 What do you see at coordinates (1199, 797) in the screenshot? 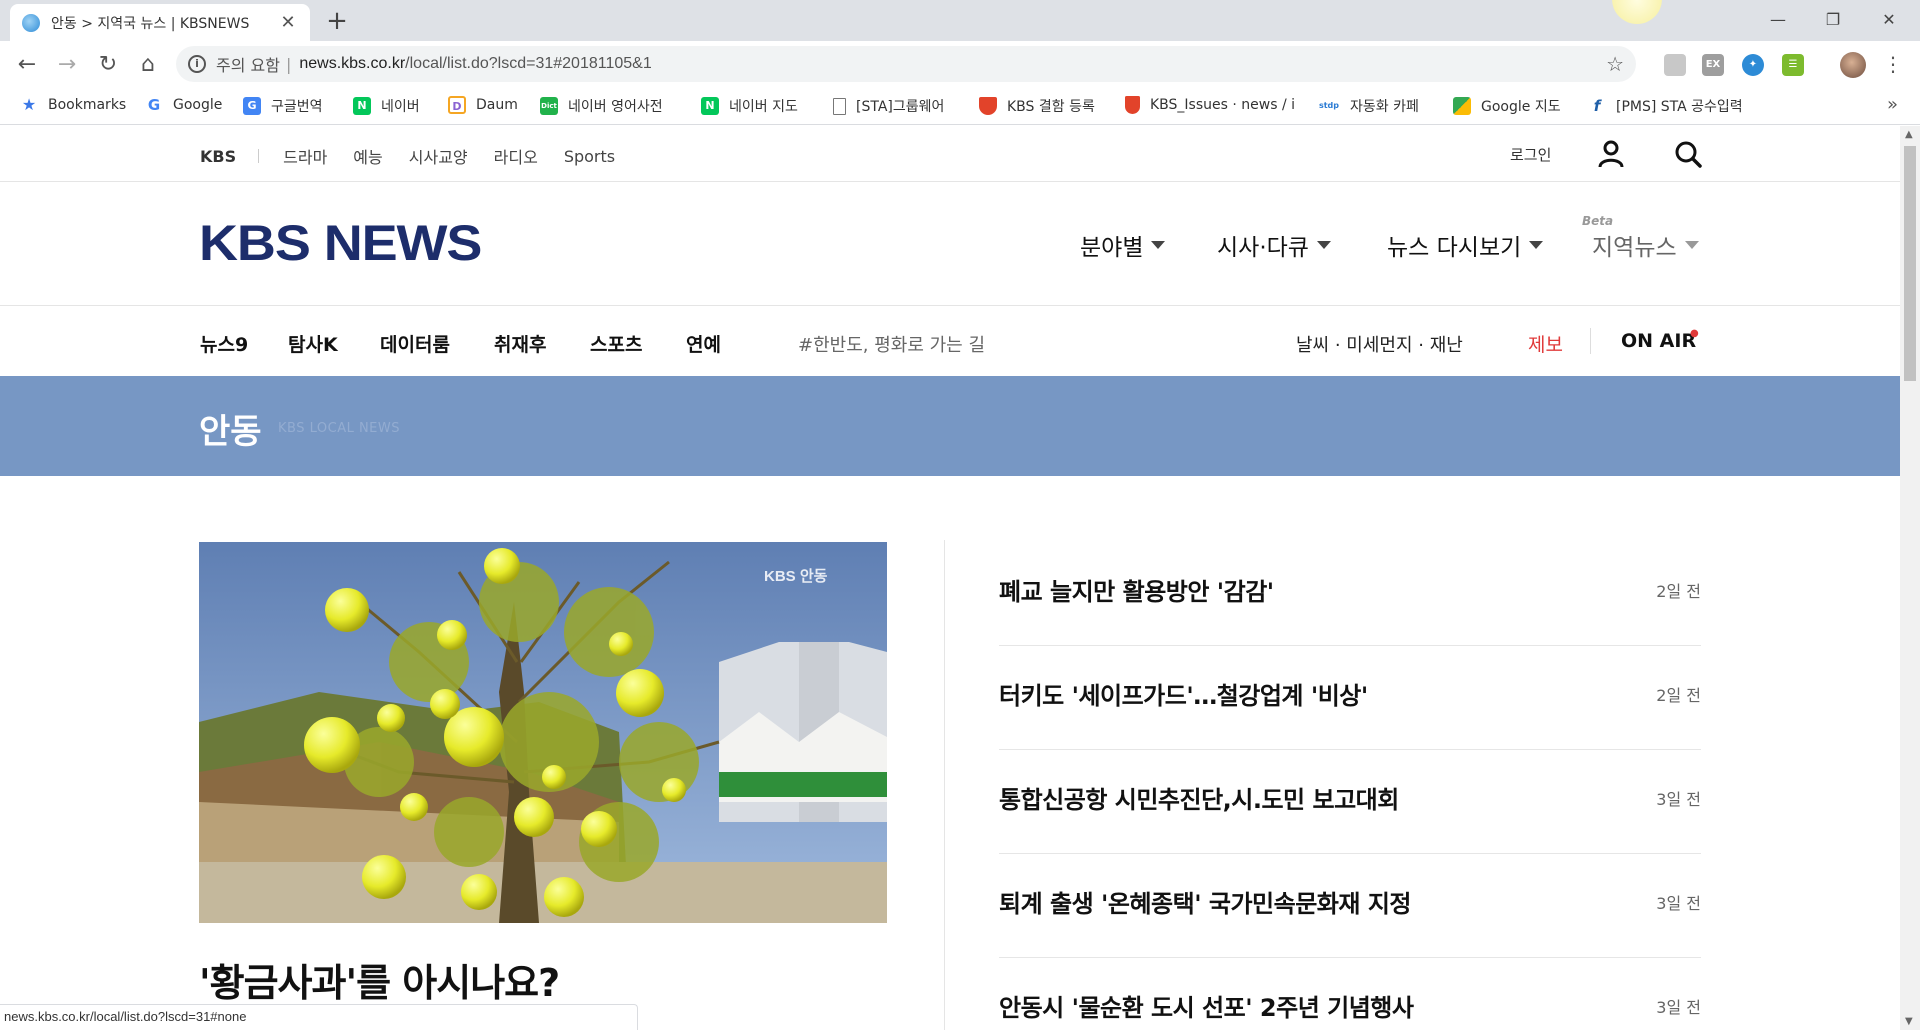
I see `news-headline: 통합신공항 시민추진단,시.도민 보고대회` at bounding box center [1199, 797].